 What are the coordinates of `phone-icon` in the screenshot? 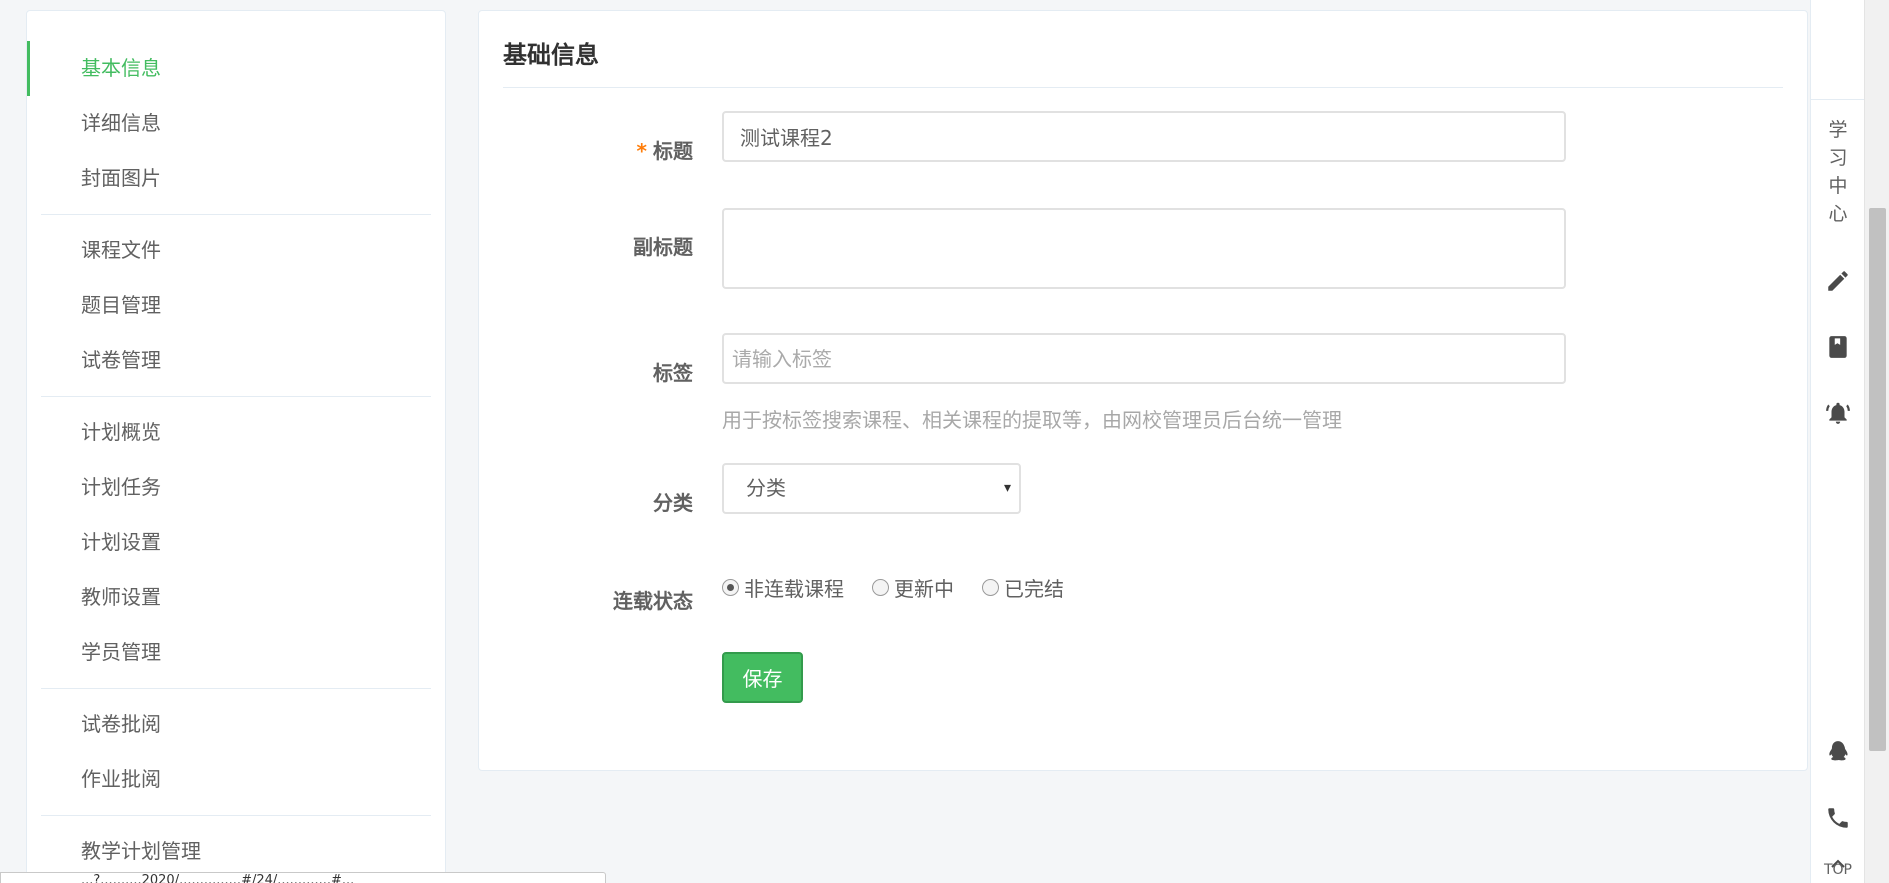 It's located at (1838, 818).